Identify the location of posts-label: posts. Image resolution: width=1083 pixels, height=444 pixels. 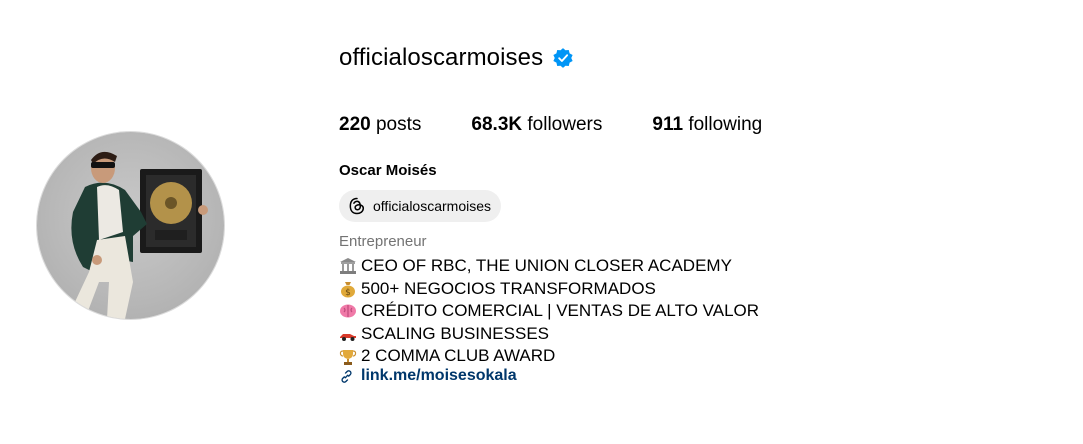
(398, 124).